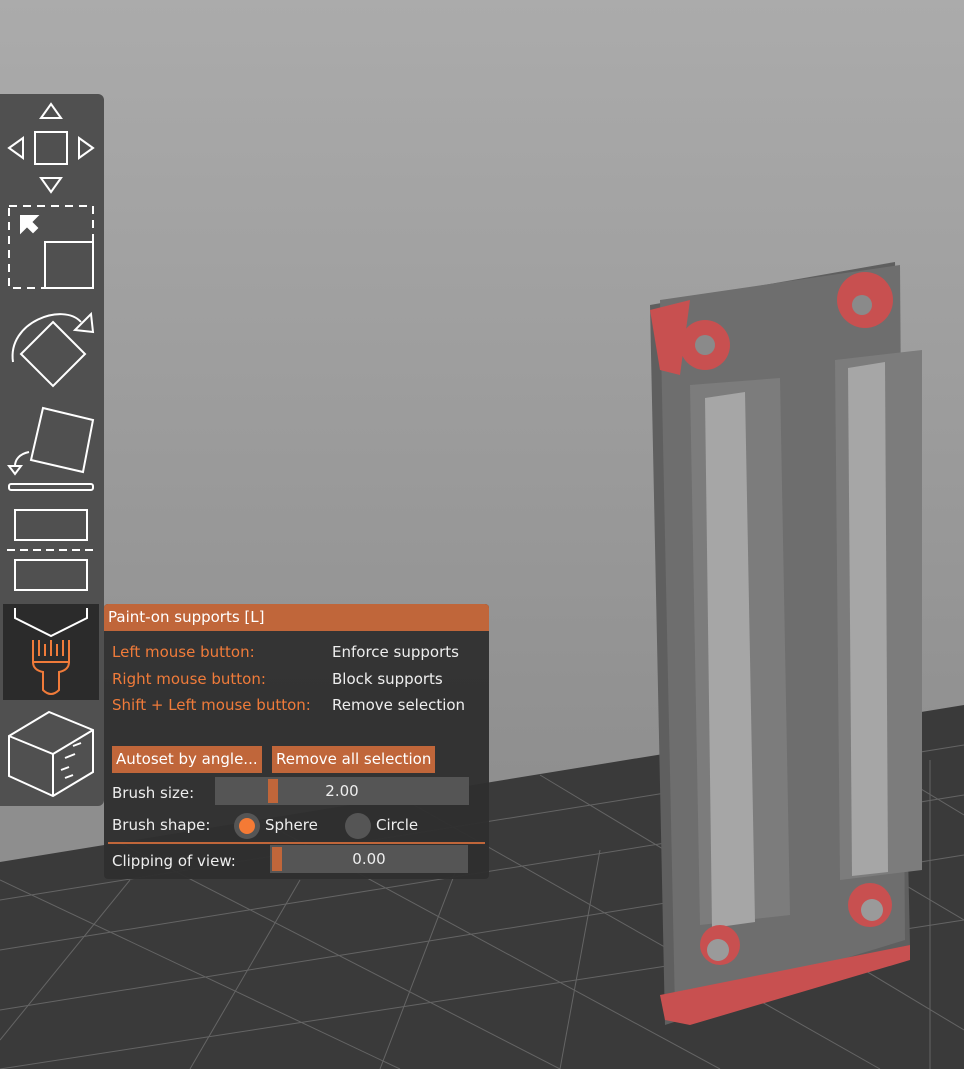 Image resolution: width=964 pixels, height=1069 pixels. I want to click on tool-scale, so click(51, 247).